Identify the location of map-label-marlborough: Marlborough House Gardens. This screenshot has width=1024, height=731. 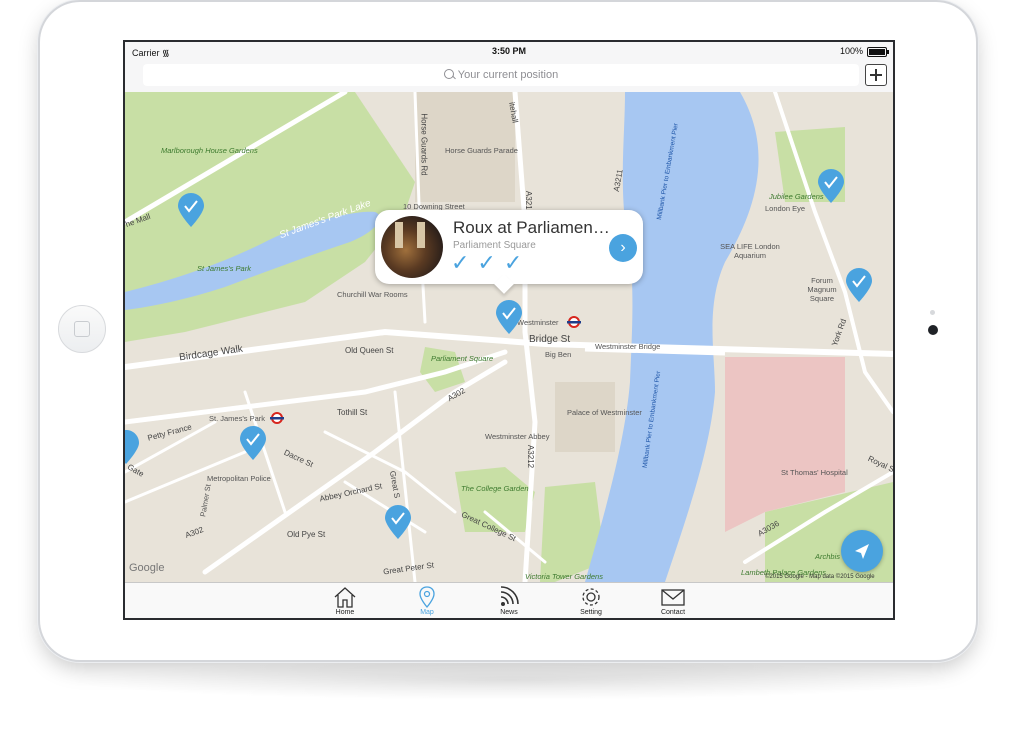
(209, 150).